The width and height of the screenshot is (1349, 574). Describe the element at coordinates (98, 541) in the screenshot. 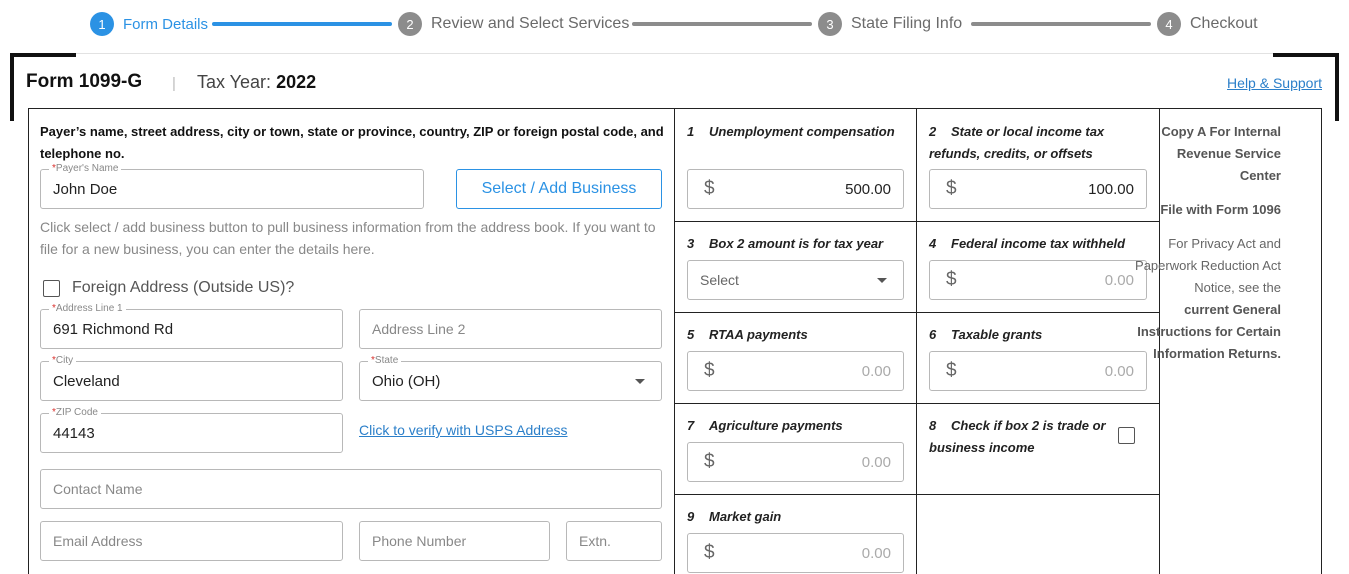

I see `field-placeholder: Email Address` at that location.